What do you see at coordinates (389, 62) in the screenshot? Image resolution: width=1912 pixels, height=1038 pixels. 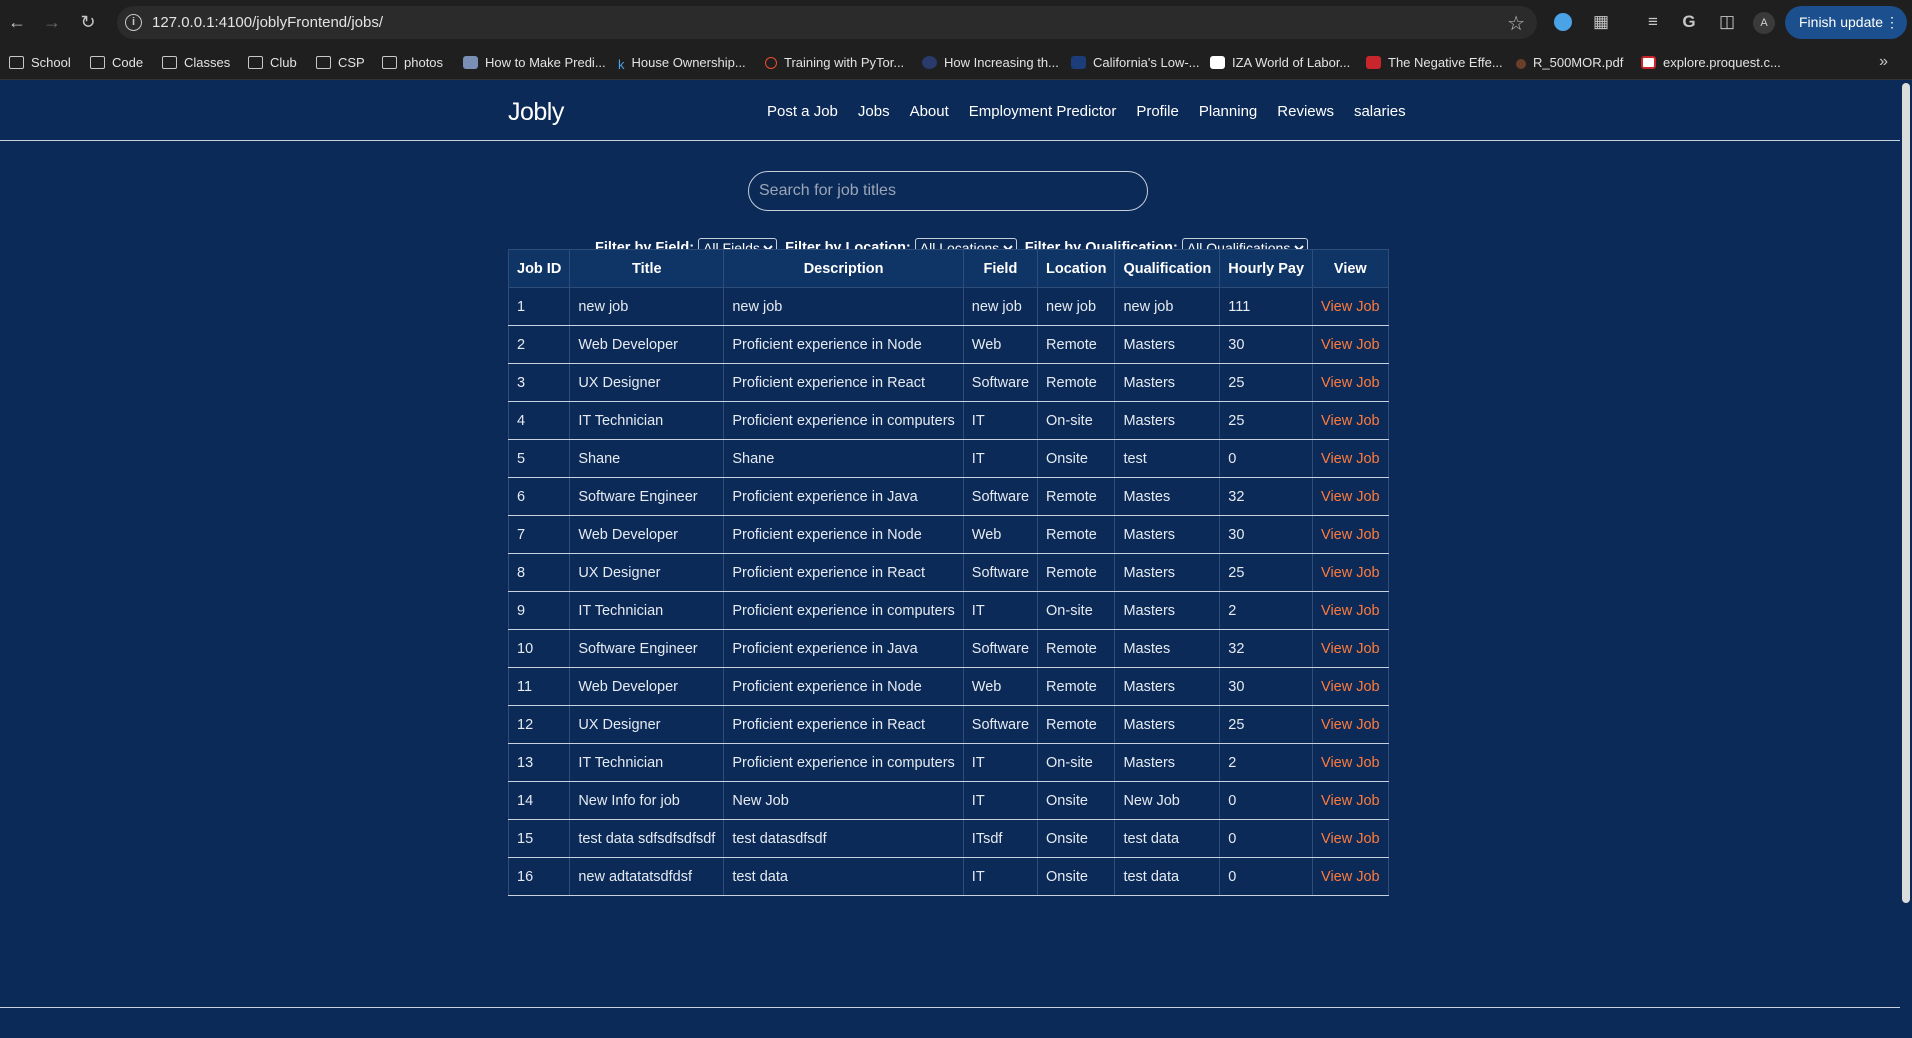 I see `folder-icon` at bounding box center [389, 62].